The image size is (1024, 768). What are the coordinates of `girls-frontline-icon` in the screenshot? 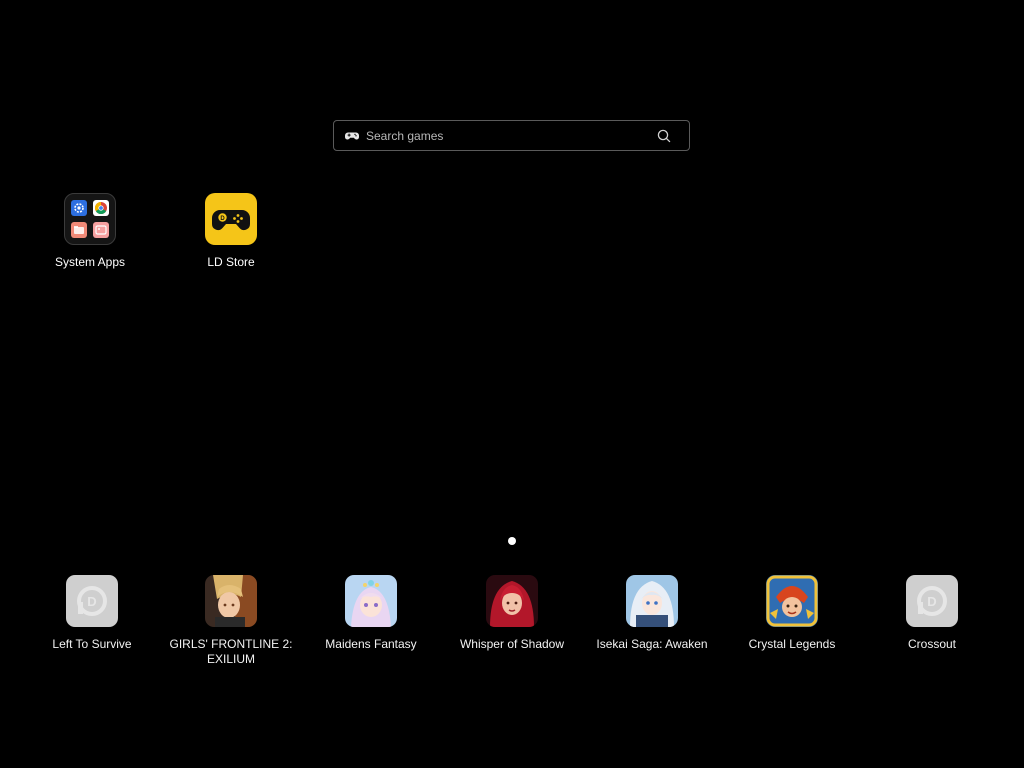 It's located at (231, 601).